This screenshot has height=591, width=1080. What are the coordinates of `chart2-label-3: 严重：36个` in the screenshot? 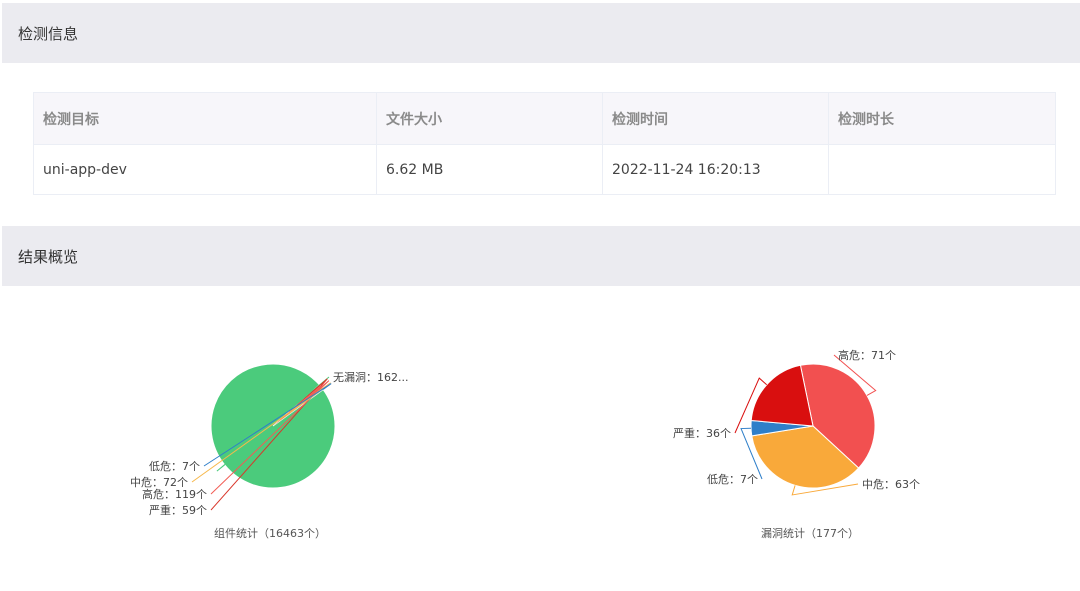 It's located at (702, 433).